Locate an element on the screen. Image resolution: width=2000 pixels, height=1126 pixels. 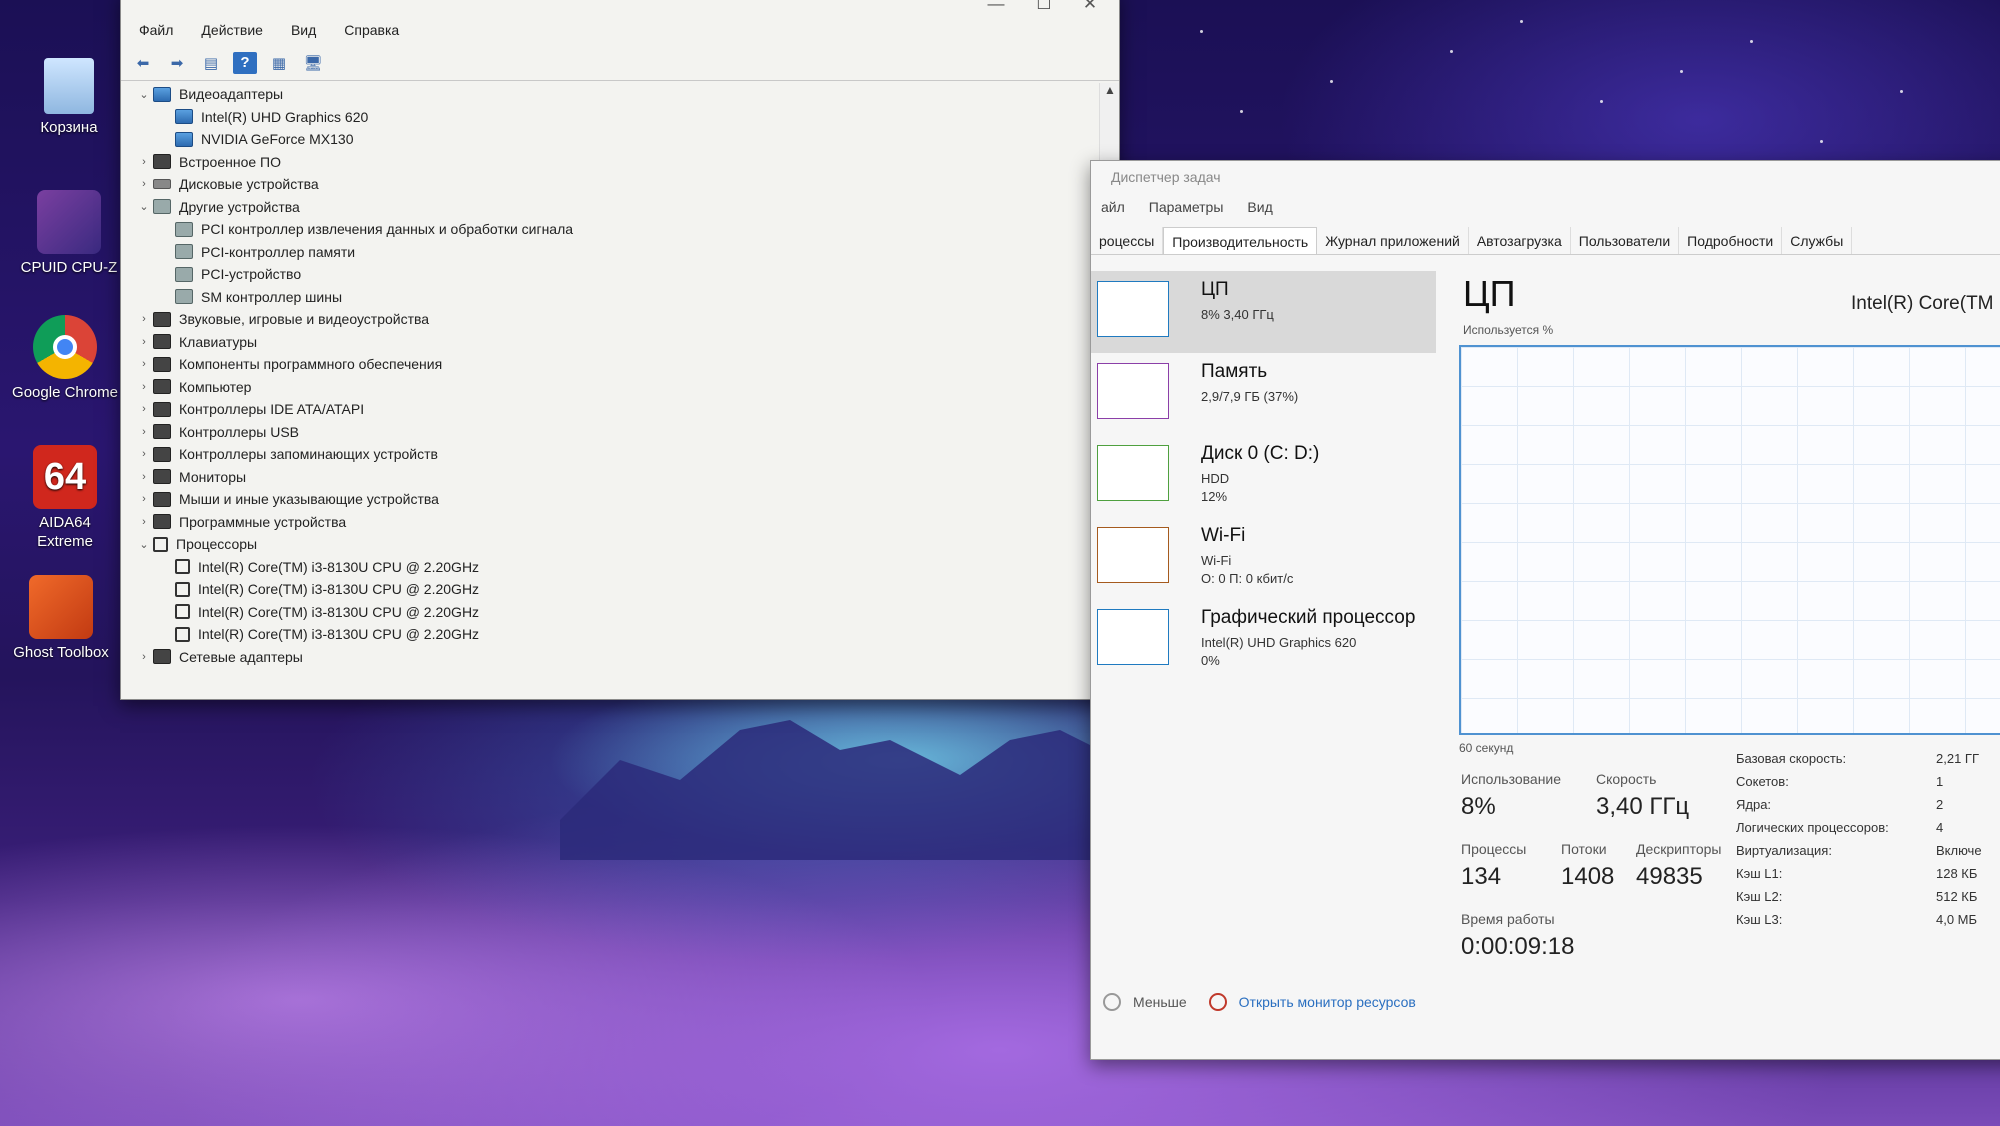
scan-hardware-icon: 🖥 is located at coordinates (313, 63).